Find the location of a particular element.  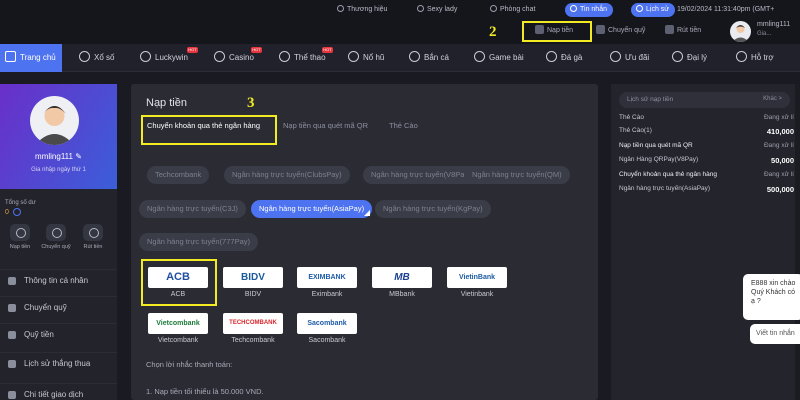

history-icon is located at coordinates (12, 364).